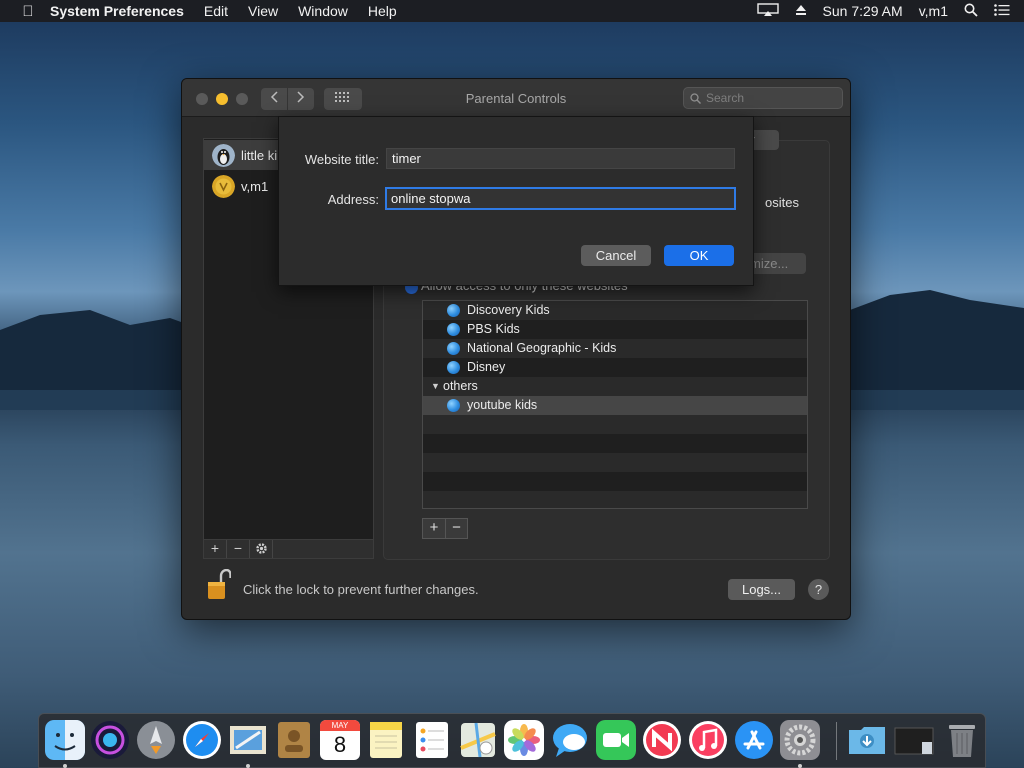 The height and width of the screenshot is (768, 1024). What do you see at coordinates (863, 11) in the screenshot?
I see `menu-clock: Sun 7:29 AM` at bounding box center [863, 11].